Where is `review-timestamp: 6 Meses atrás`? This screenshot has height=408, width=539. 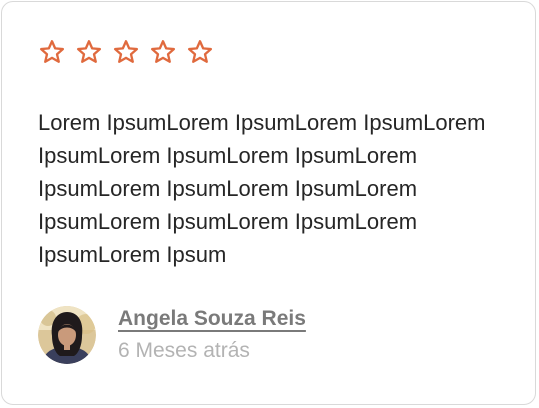 review-timestamp: 6 Meses atrás is located at coordinates (184, 350).